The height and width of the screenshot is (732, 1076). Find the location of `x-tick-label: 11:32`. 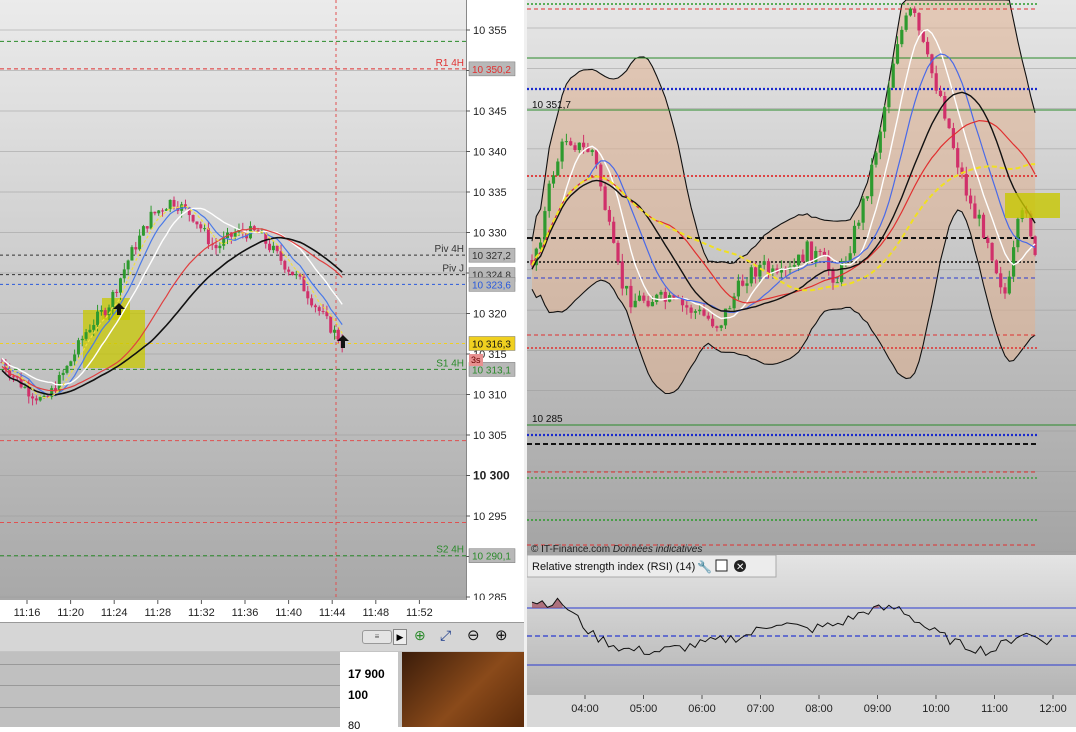

x-tick-label: 11:32 is located at coordinates (201, 613).